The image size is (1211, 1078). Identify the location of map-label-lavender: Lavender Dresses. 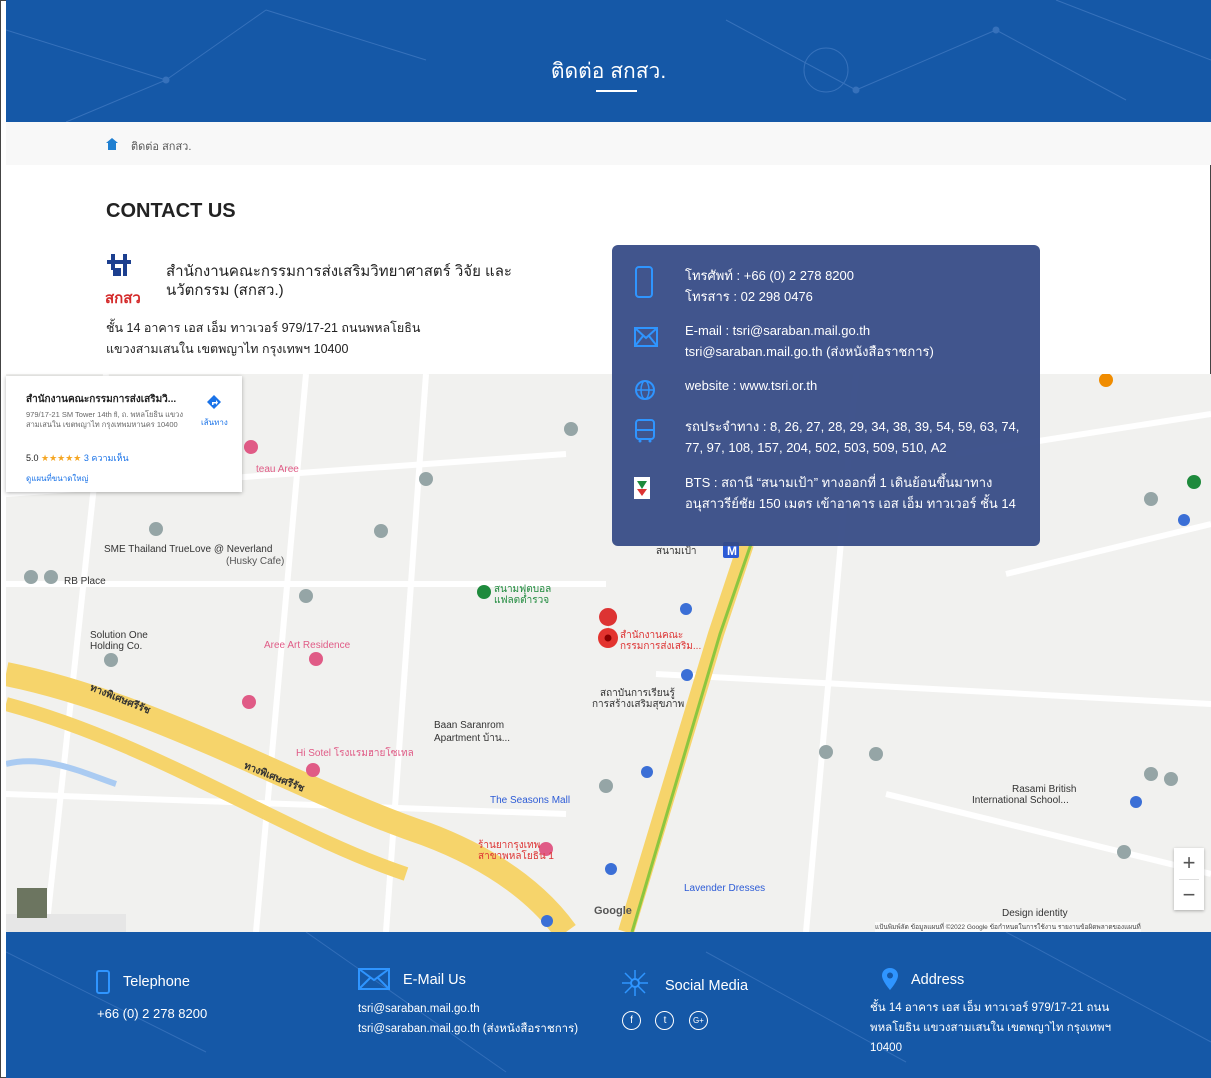
(725, 888).